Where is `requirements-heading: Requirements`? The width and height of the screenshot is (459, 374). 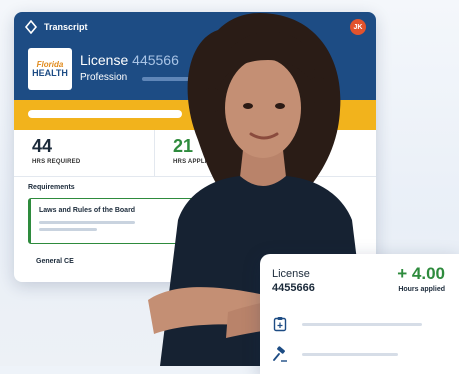
requirements-heading: Requirements is located at coordinates (51, 187).